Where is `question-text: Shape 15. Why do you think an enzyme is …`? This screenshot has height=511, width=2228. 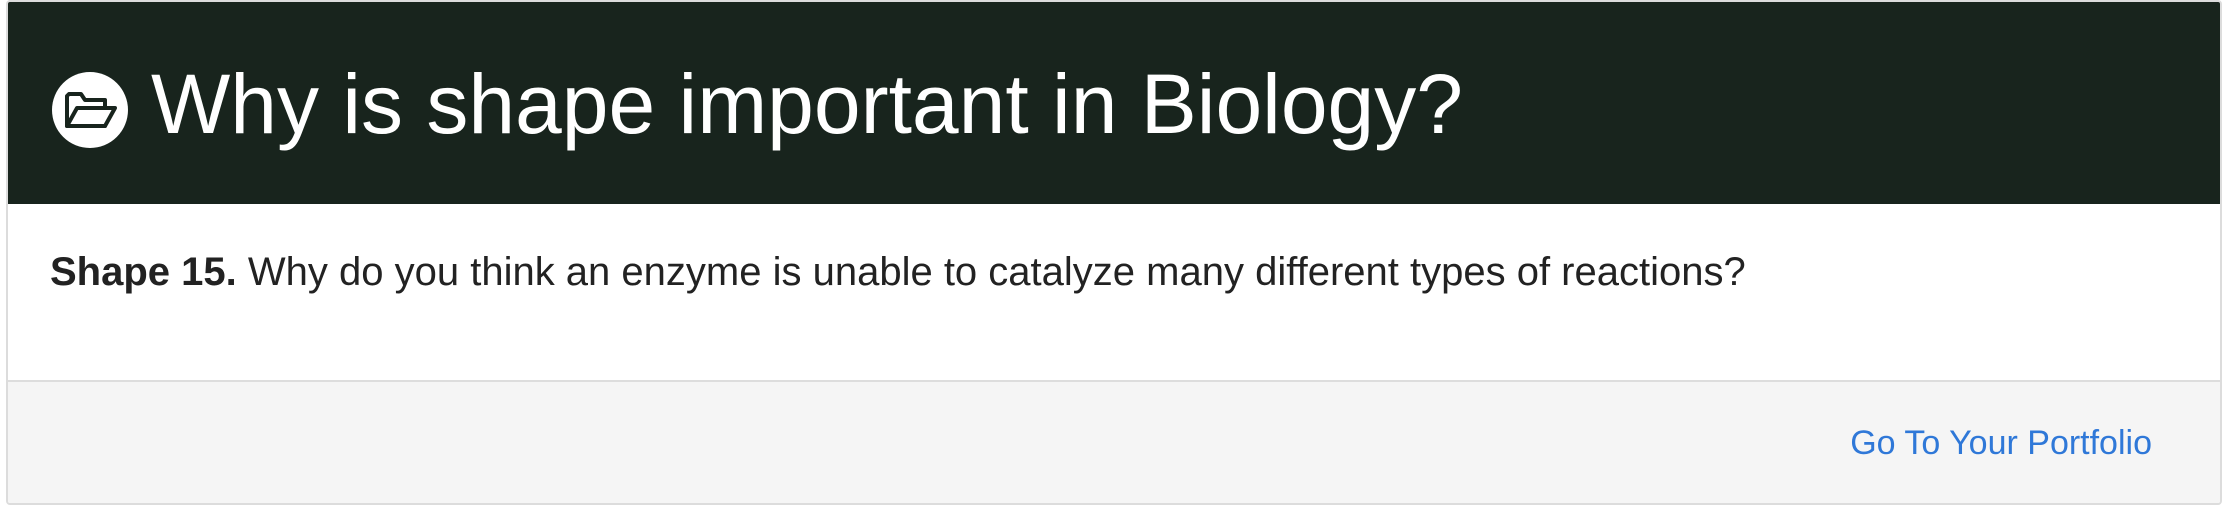 question-text: Shape 15. Why do you think an enzyme is … is located at coordinates (898, 272).